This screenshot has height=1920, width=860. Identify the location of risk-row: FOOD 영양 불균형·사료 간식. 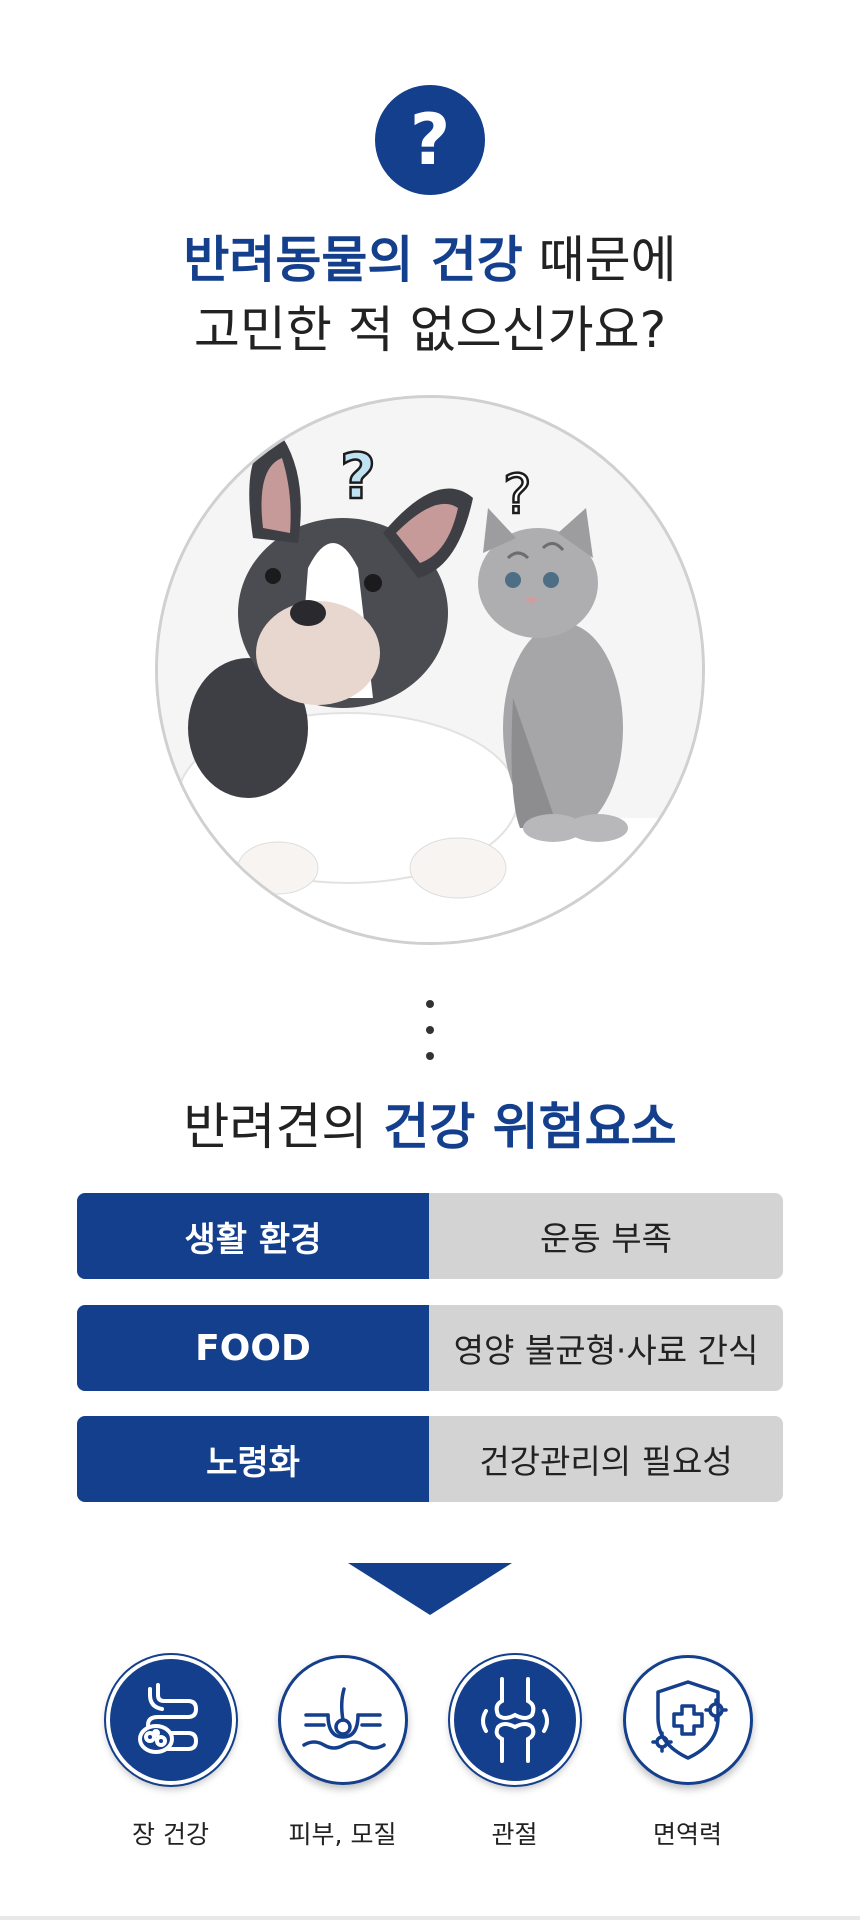
(430, 1348).